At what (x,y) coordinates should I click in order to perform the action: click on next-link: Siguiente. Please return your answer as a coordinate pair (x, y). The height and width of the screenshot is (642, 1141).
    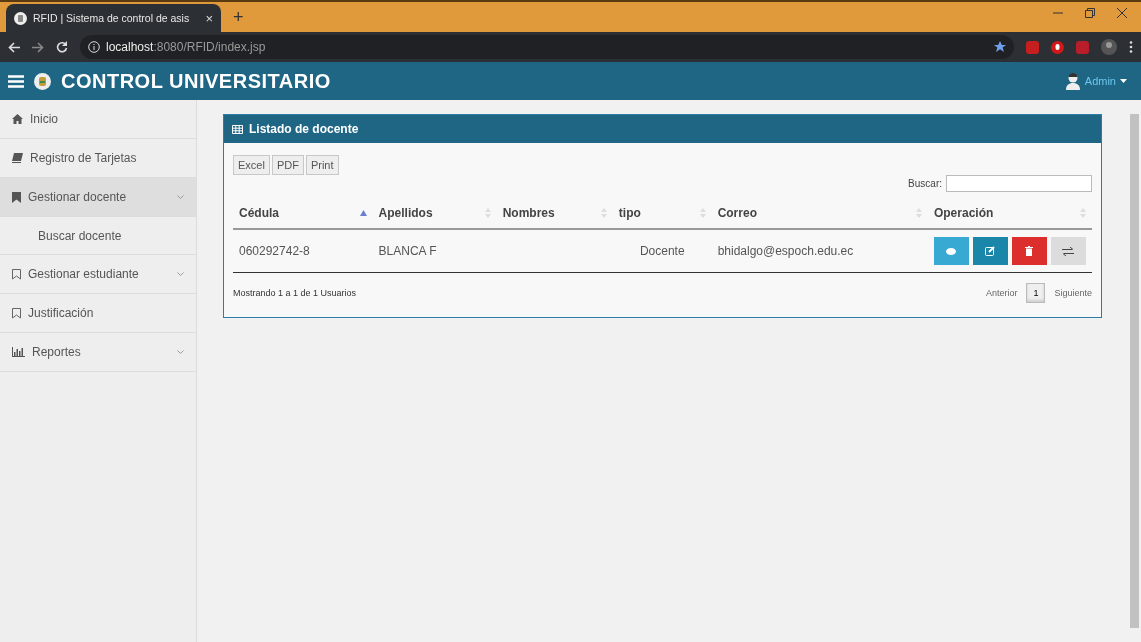
    Looking at the image, I should click on (1073, 293).